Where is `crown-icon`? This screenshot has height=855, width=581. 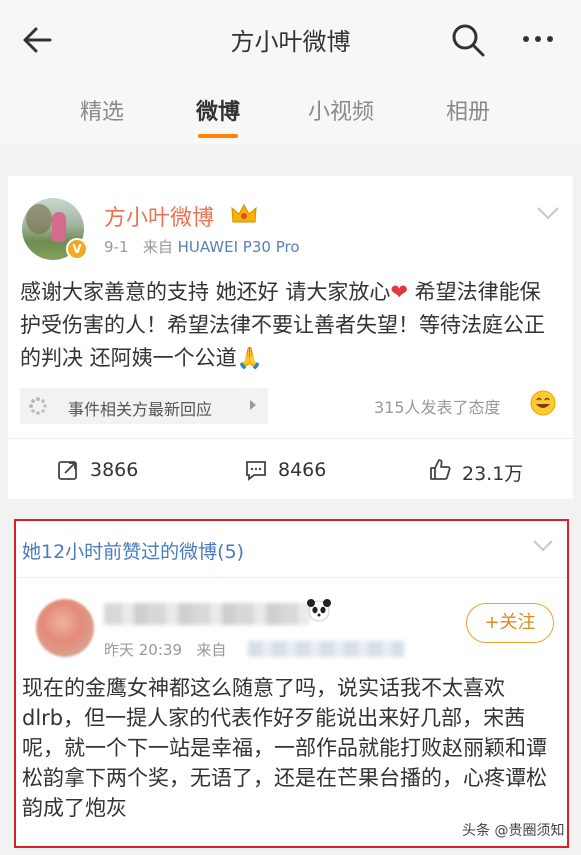 crown-icon is located at coordinates (244, 213).